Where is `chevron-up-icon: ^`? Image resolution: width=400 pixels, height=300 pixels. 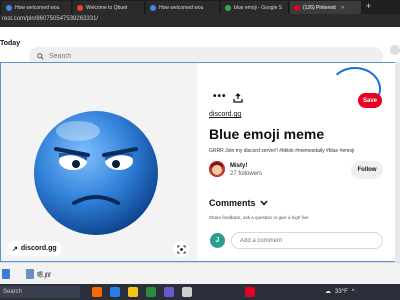
chevron-up-icon: ^ is located at coordinates (353, 291).